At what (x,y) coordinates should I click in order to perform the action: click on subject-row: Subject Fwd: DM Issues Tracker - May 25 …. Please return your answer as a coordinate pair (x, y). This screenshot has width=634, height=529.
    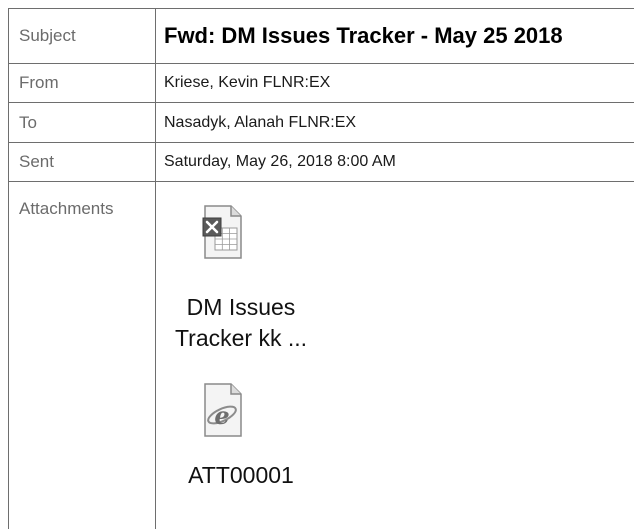
    Looking at the image, I should click on (321, 36).